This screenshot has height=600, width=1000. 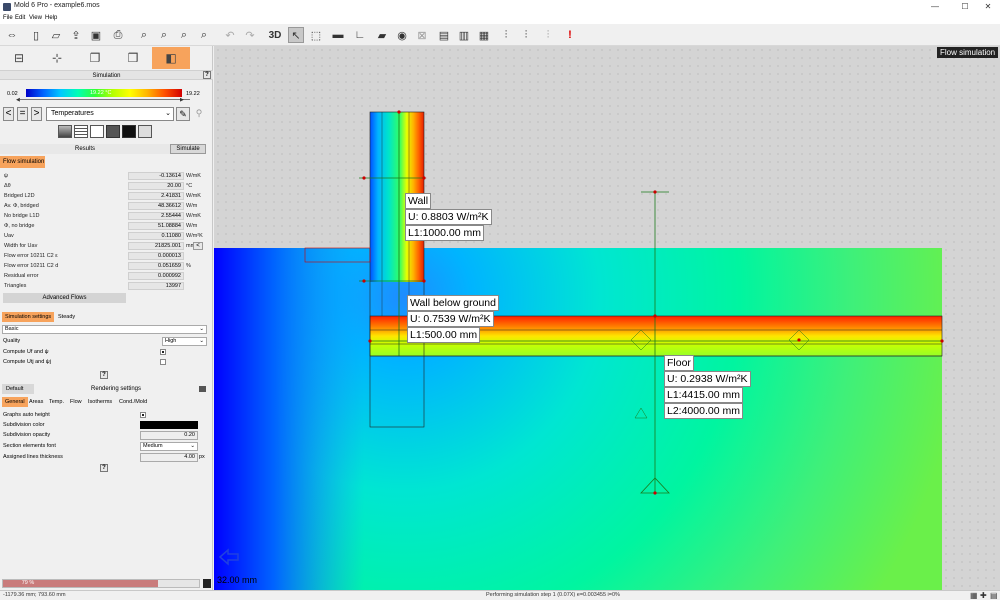 I want to click on save-icon: ▣, so click(x=96, y=35).